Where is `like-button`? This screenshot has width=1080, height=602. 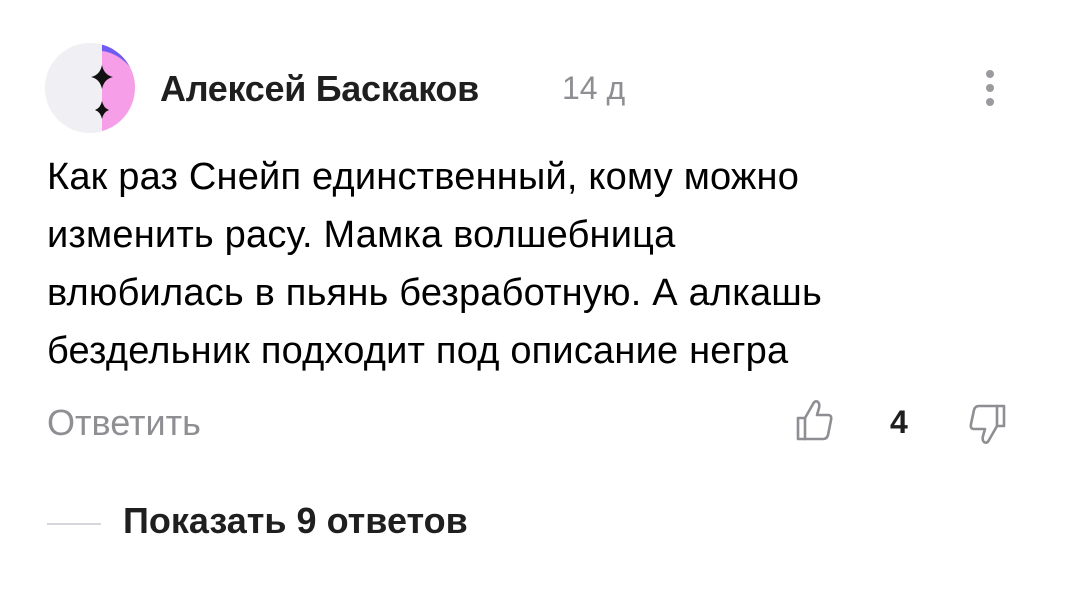
like-button is located at coordinates (814, 420).